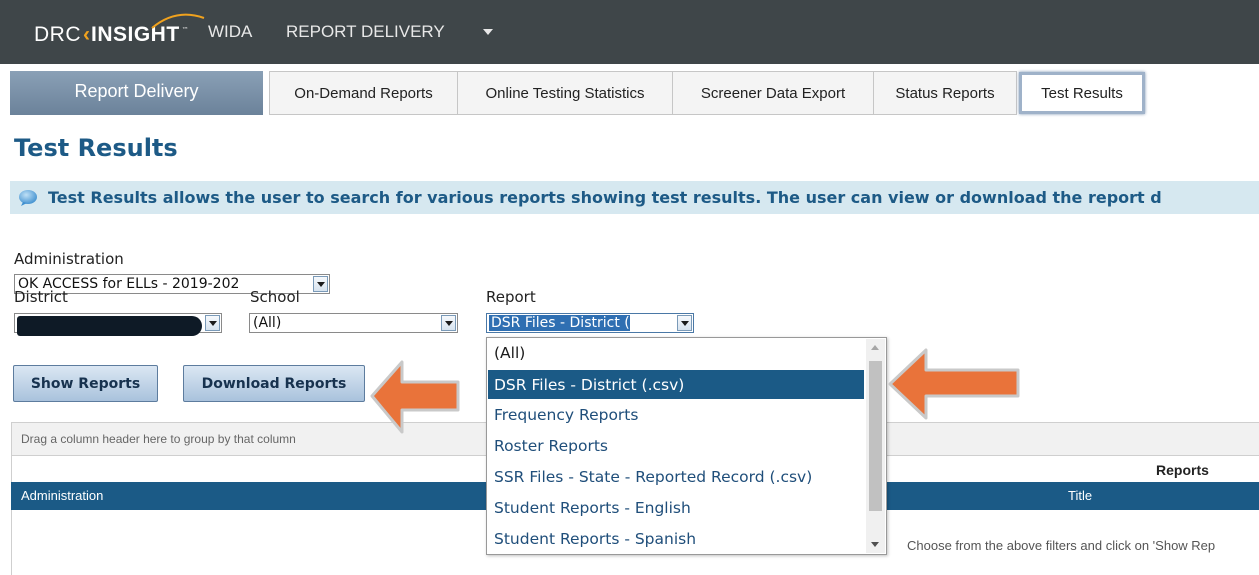 This screenshot has width=1259, height=575. Describe the element at coordinates (565, 93) in the screenshot. I see `tab-online-testing-statistics: Online Testing Statistics` at that location.